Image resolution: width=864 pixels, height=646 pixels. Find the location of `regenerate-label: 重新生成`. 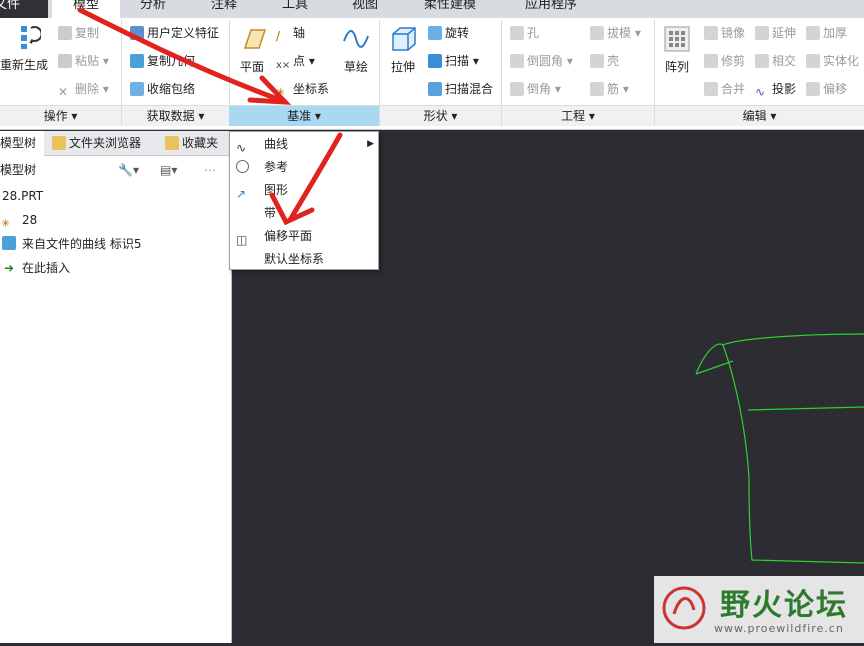

regenerate-label: 重新生成 is located at coordinates (24, 65).